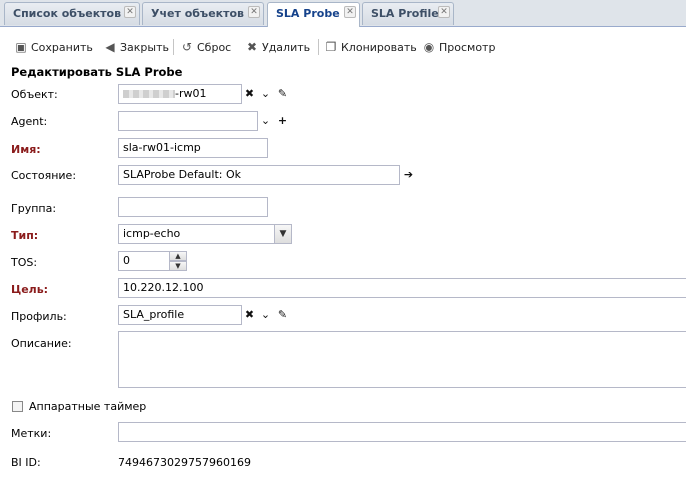 This screenshot has width=686, height=494. Describe the element at coordinates (193, 148) in the screenshot. I see `name-field: sla-rw01-icmp` at that location.